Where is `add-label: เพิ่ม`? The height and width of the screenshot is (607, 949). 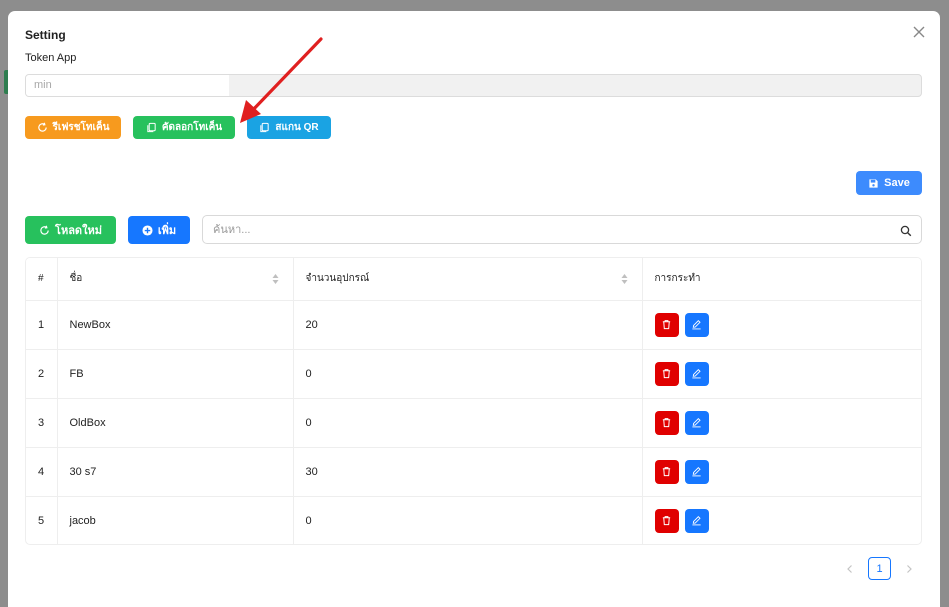 add-label: เพิ่ม is located at coordinates (167, 231).